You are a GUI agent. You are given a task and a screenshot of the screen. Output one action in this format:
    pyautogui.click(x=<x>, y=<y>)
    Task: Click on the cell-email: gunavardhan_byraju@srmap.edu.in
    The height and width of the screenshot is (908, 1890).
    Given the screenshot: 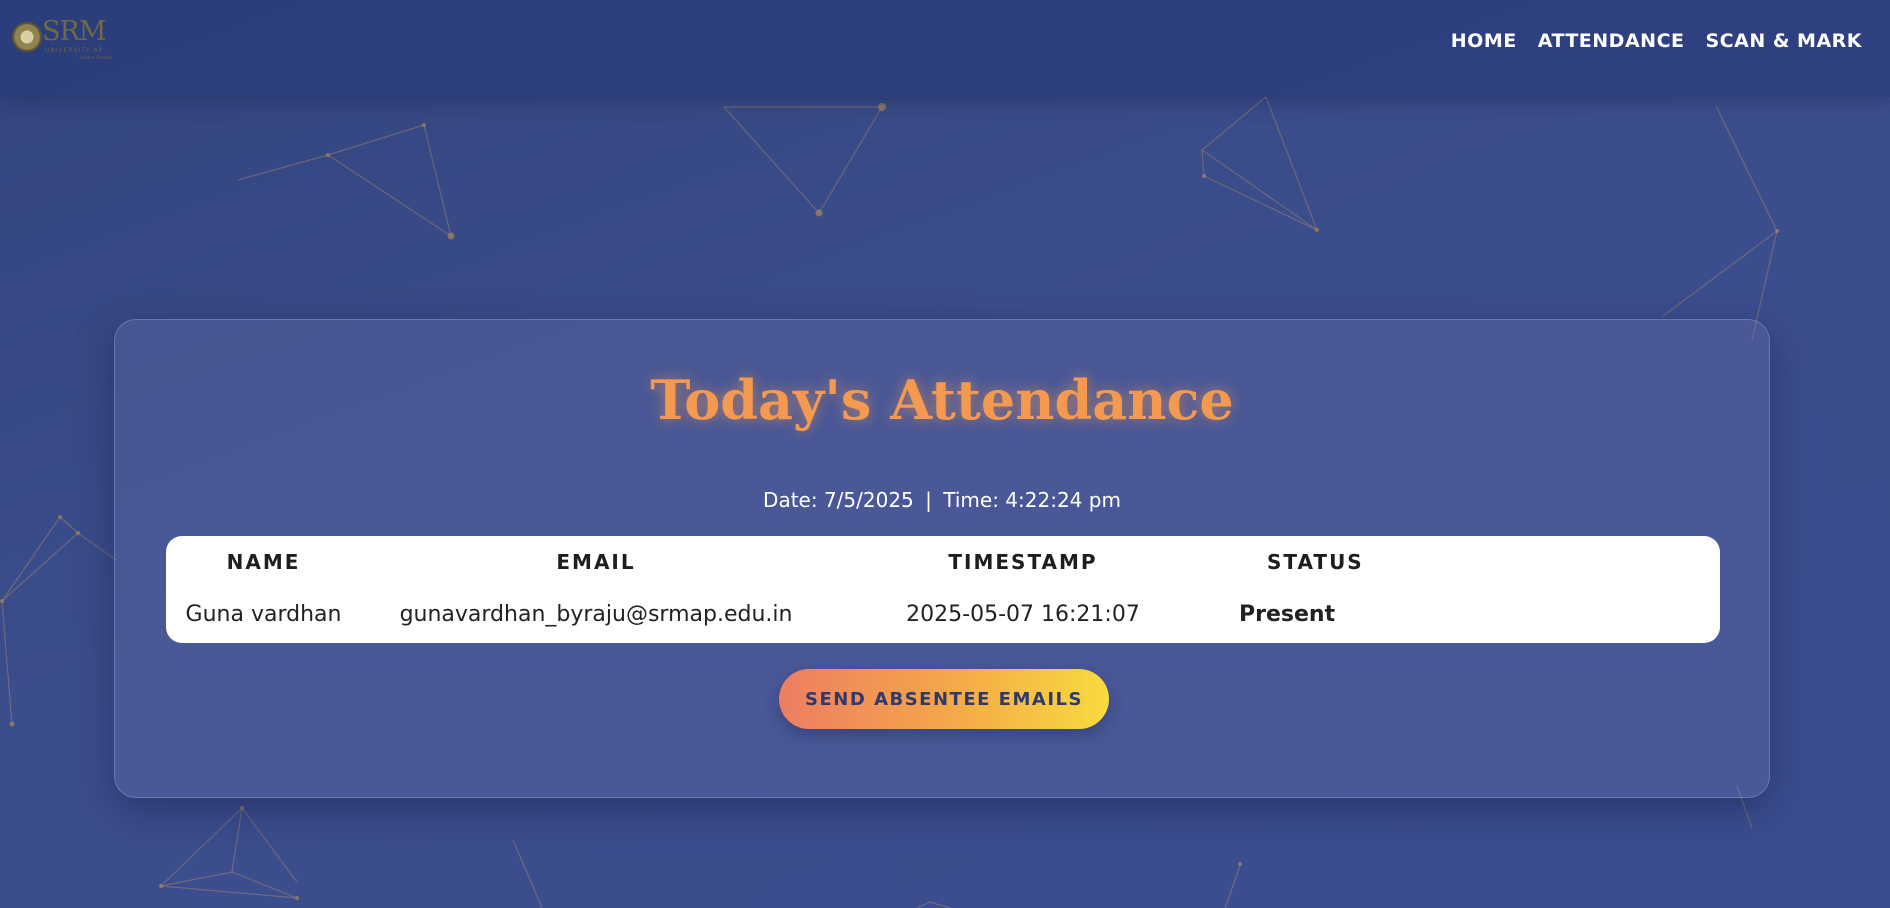 What is the action you would take?
    pyautogui.click(x=596, y=614)
    